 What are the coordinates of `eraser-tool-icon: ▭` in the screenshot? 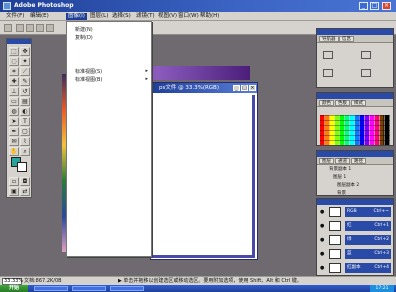 It's located at (14, 101).